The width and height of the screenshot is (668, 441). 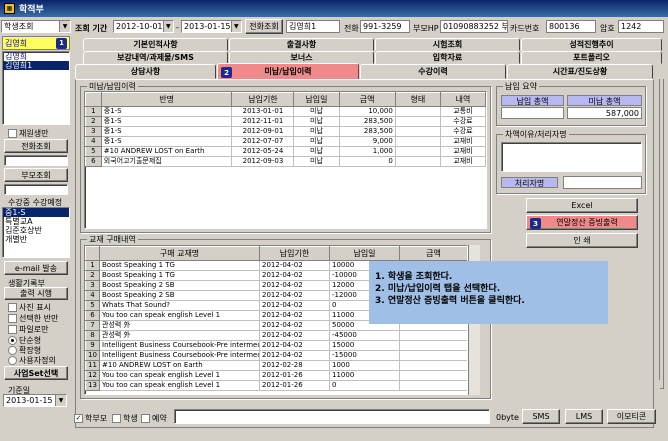 I want to click on set-select-button: 사업Set선택, so click(x=36, y=373).